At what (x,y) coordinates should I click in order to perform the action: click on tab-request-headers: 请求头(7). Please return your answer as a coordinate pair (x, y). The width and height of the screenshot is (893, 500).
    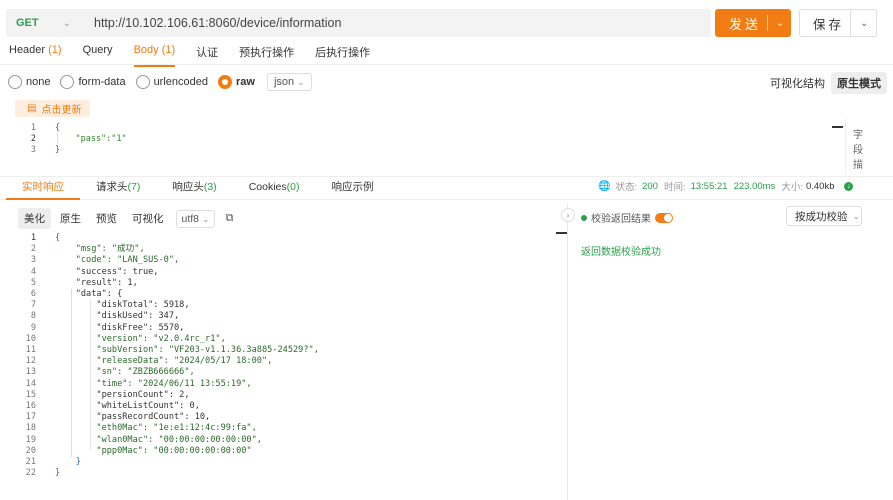
    Looking at the image, I should click on (118, 188).